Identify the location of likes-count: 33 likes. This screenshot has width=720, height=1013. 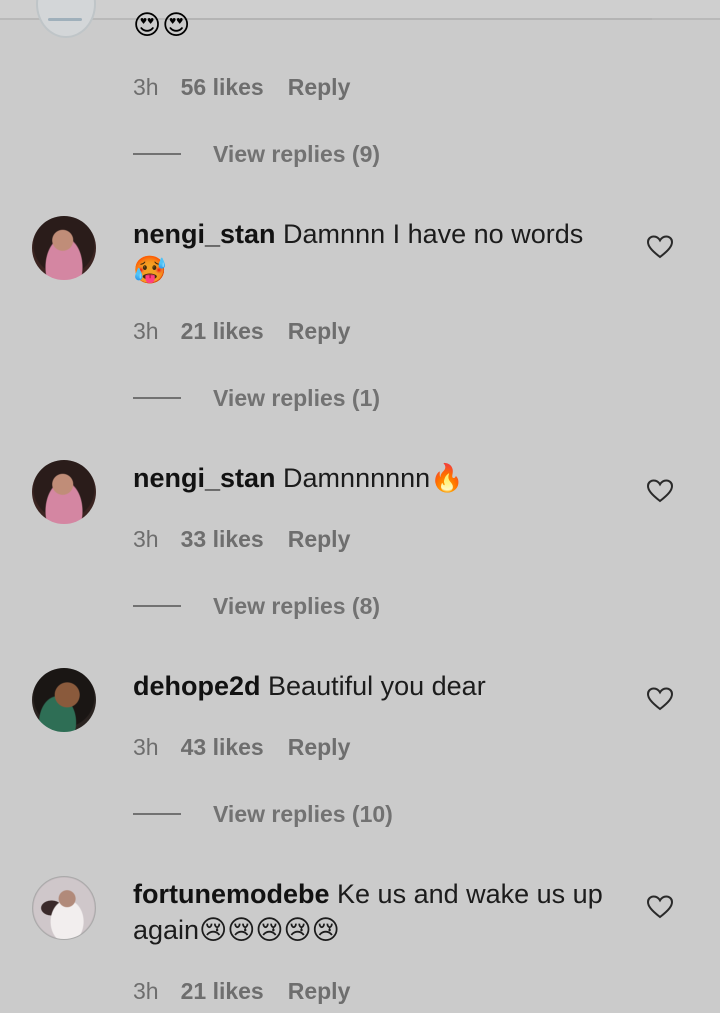
(222, 539).